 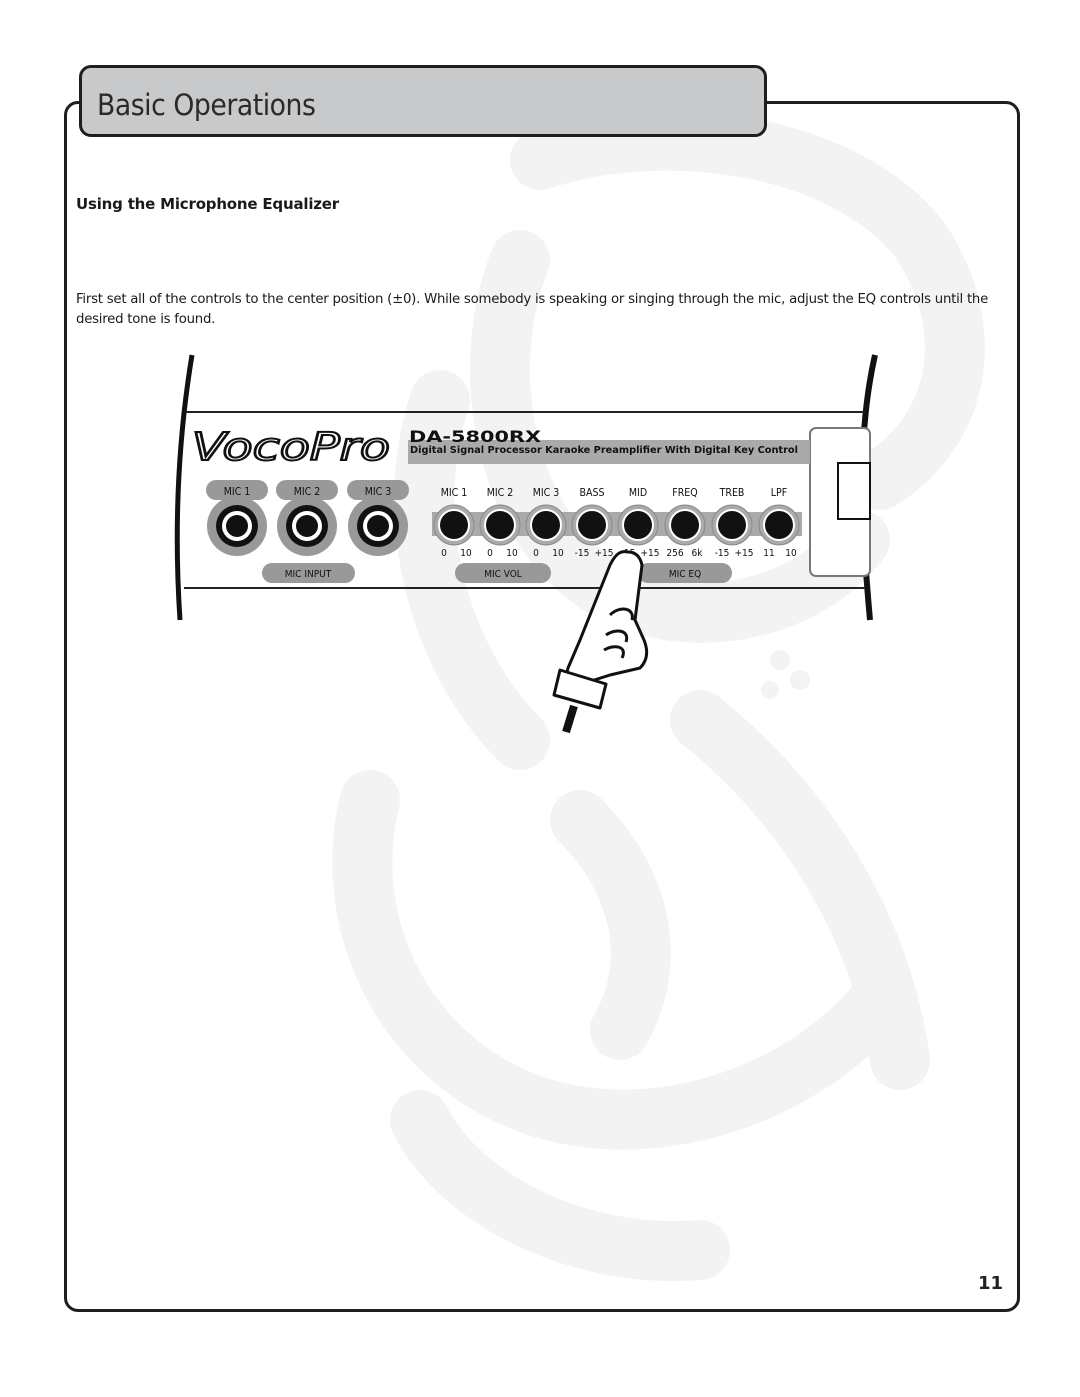 I want to click on mic-input-jack-3: MIC 3, so click(x=378, y=518).